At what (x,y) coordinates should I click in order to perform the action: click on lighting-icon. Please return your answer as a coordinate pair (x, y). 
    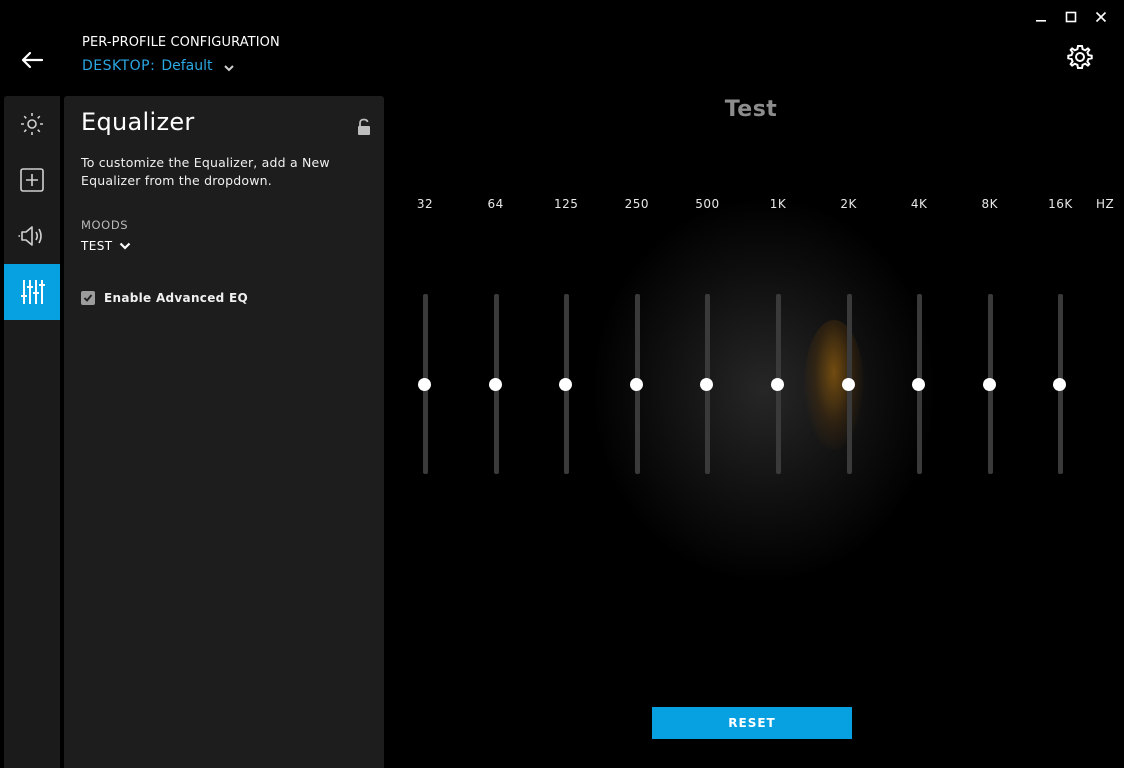
    Looking at the image, I should click on (32, 124).